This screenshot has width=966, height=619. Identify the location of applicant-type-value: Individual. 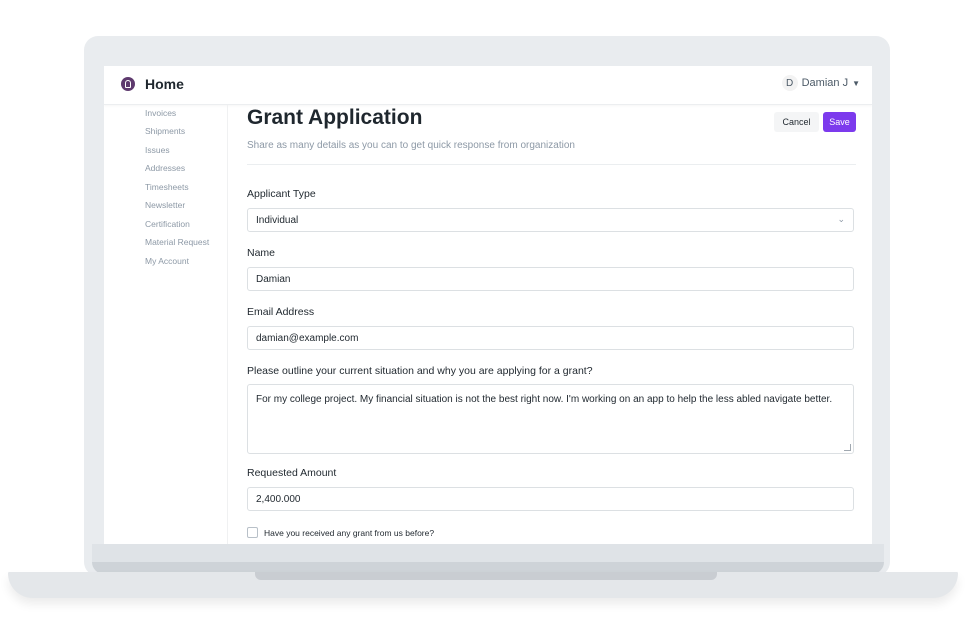
(277, 220).